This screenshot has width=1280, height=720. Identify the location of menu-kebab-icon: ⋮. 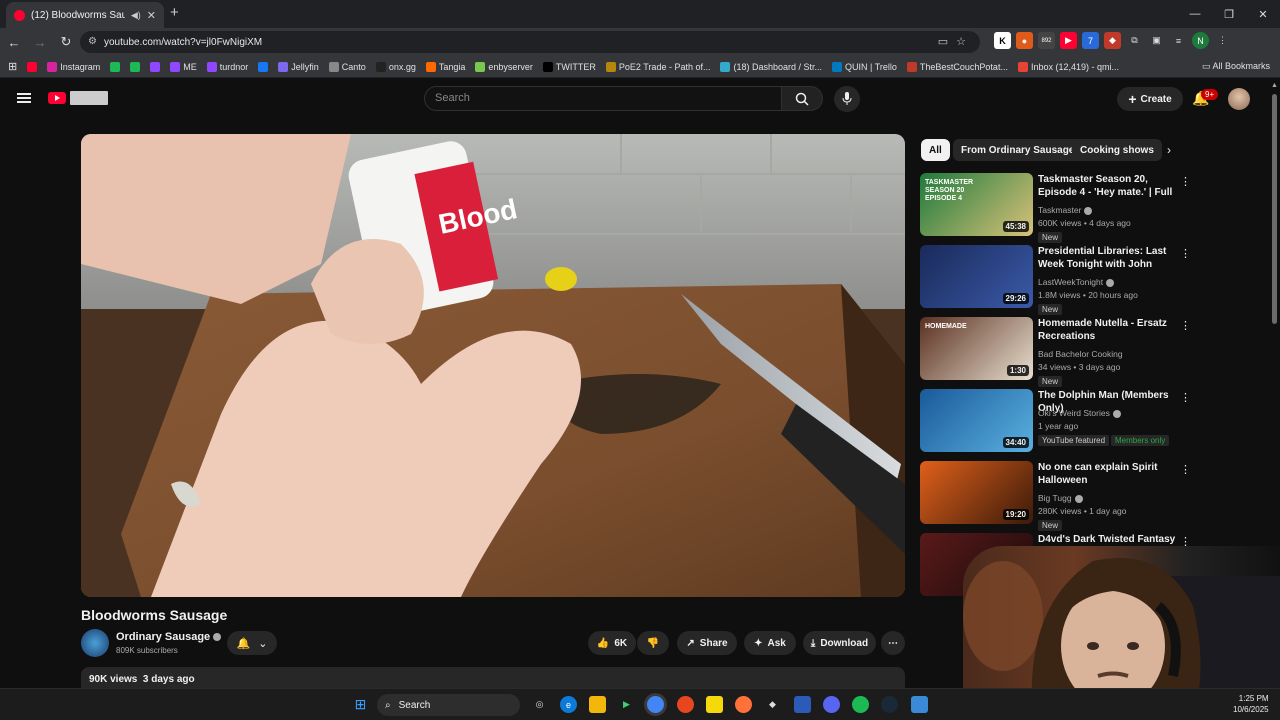
(1222, 40).